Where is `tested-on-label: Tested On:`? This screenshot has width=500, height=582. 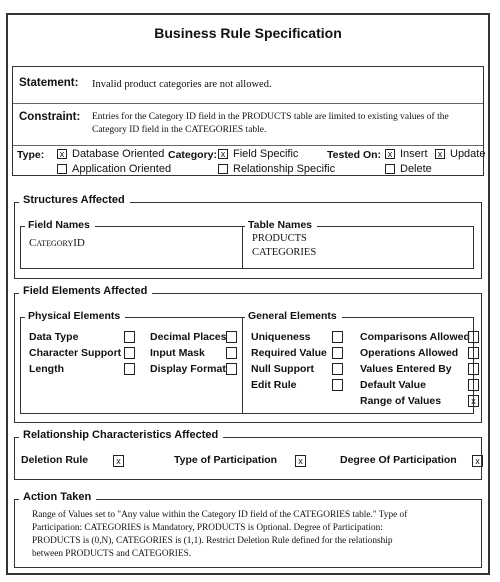 tested-on-label: Tested On: is located at coordinates (354, 155).